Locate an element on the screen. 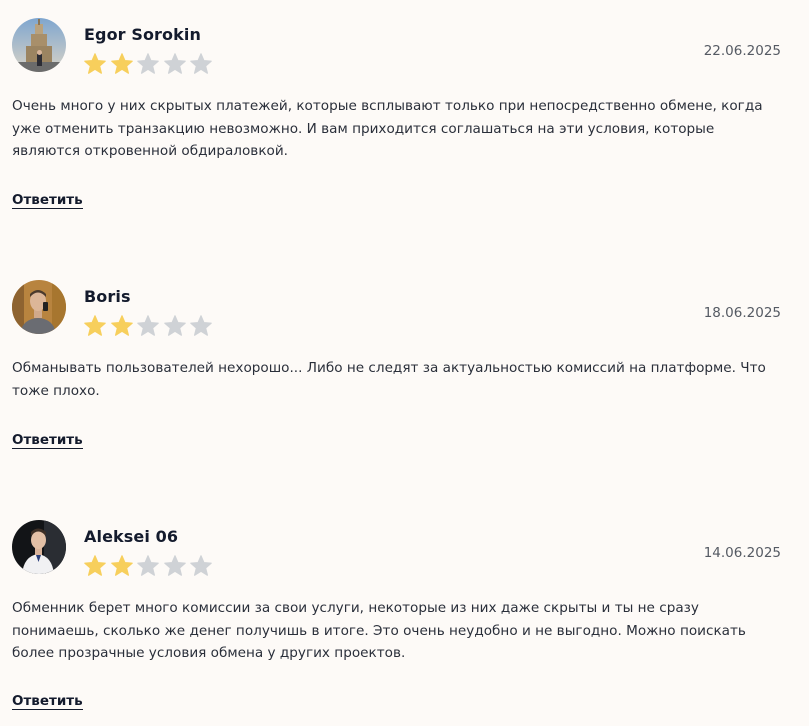  review-date: 14.06.2025 is located at coordinates (742, 553).